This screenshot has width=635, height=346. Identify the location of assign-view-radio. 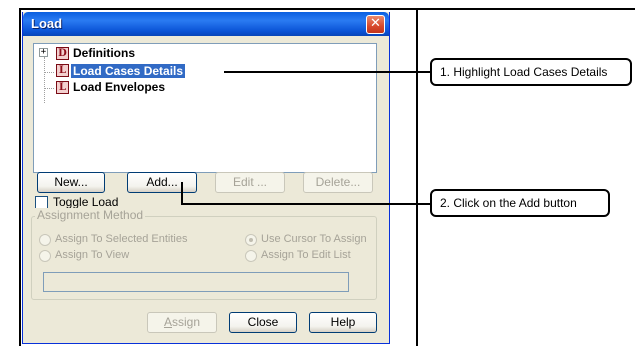
(45, 256).